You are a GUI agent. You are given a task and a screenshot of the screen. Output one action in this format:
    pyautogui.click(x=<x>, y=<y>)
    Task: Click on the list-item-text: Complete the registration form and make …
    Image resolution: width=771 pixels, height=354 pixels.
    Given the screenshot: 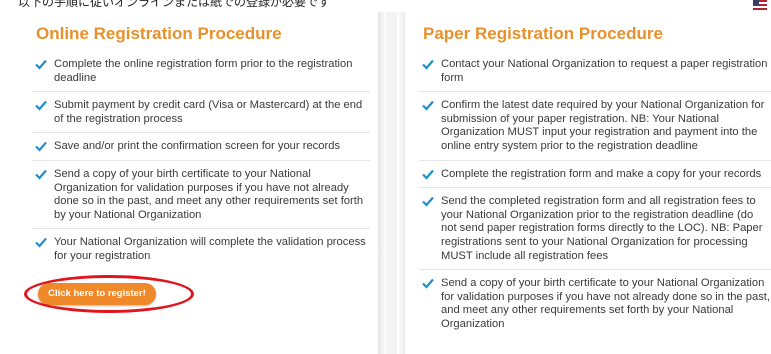 What is the action you would take?
    pyautogui.click(x=601, y=173)
    